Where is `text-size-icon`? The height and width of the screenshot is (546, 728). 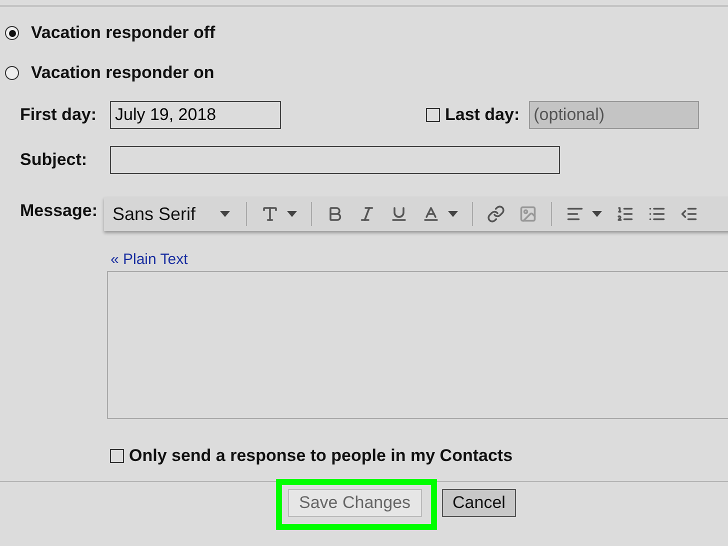
text-size-icon is located at coordinates (269, 214).